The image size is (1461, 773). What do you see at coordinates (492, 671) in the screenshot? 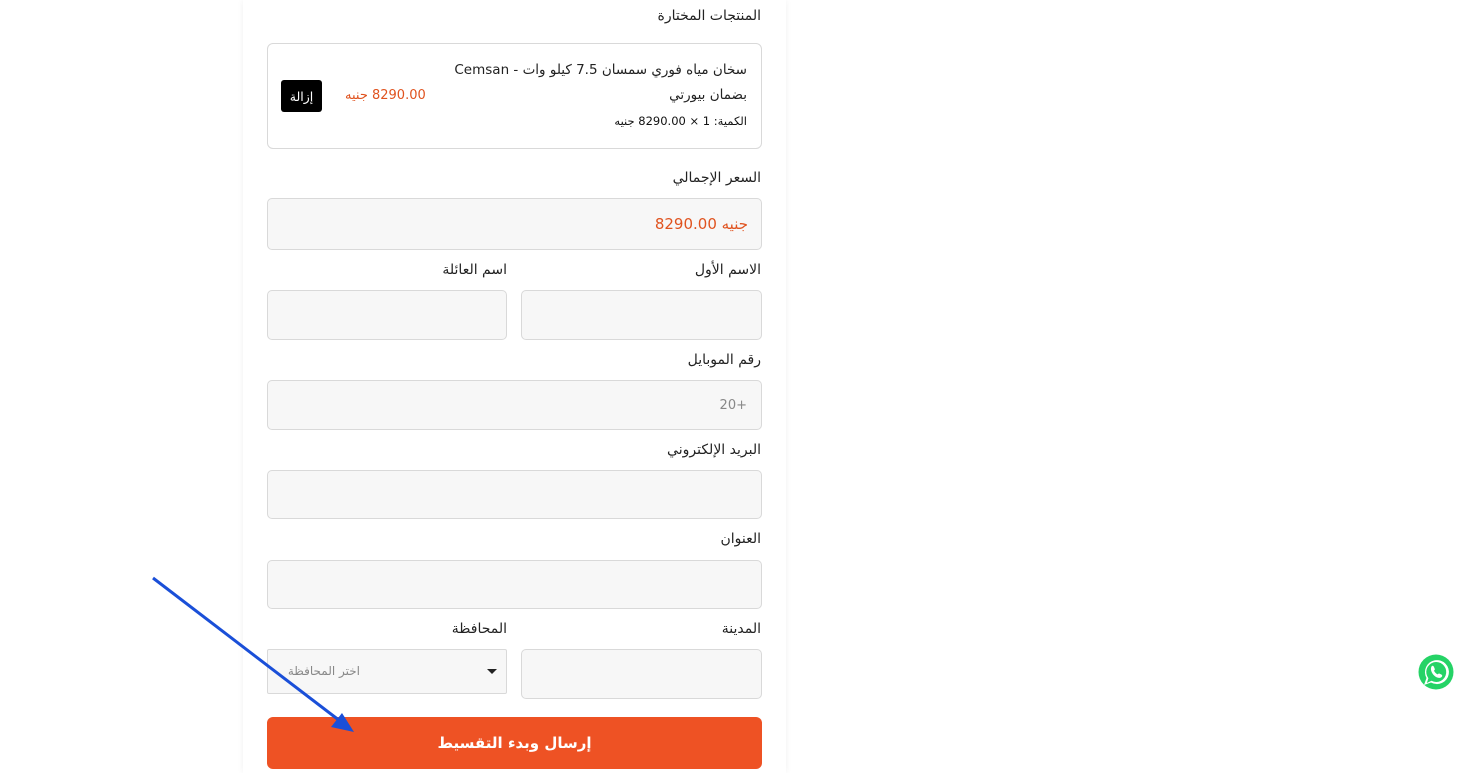
I see `caret-down-icon` at bounding box center [492, 671].